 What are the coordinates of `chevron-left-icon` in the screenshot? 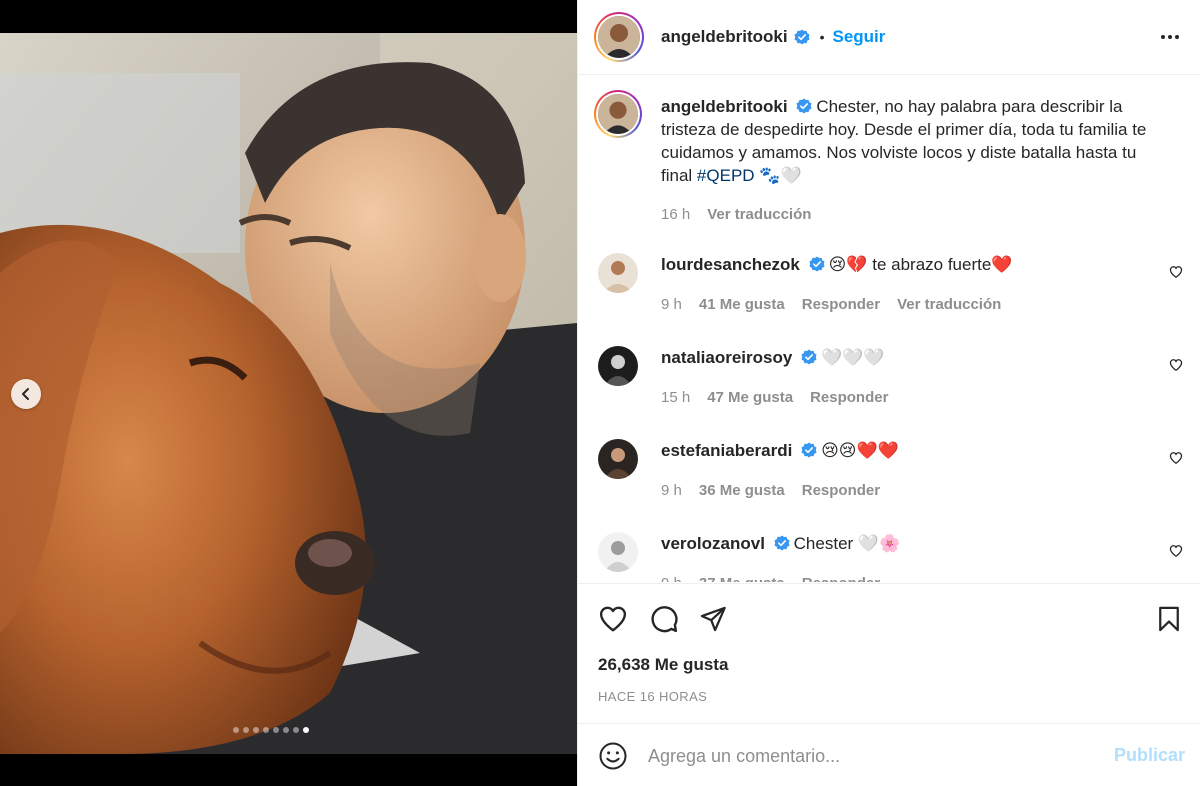 It's located at (25, 394).